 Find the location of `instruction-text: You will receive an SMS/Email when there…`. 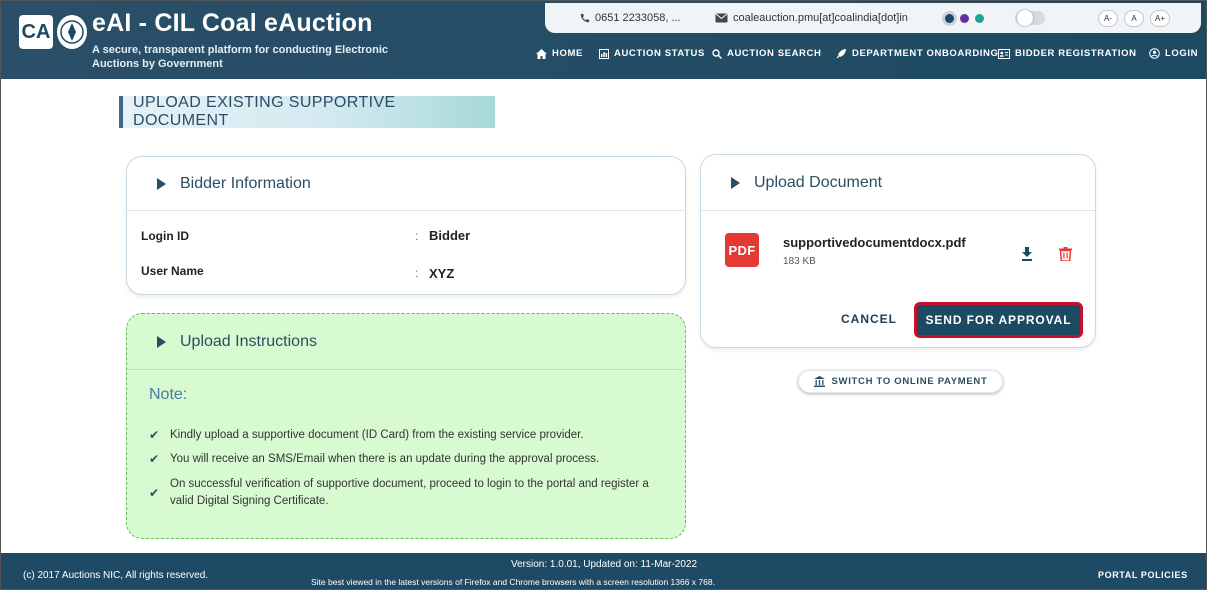

instruction-text: You will receive an SMS/Email when there… is located at coordinates (385, 459).